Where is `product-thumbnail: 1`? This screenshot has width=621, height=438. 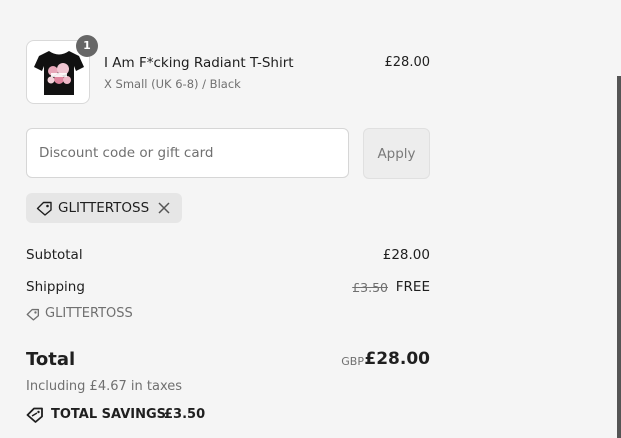 product-thumbnail: 1 is located at coordinates (62, 69).